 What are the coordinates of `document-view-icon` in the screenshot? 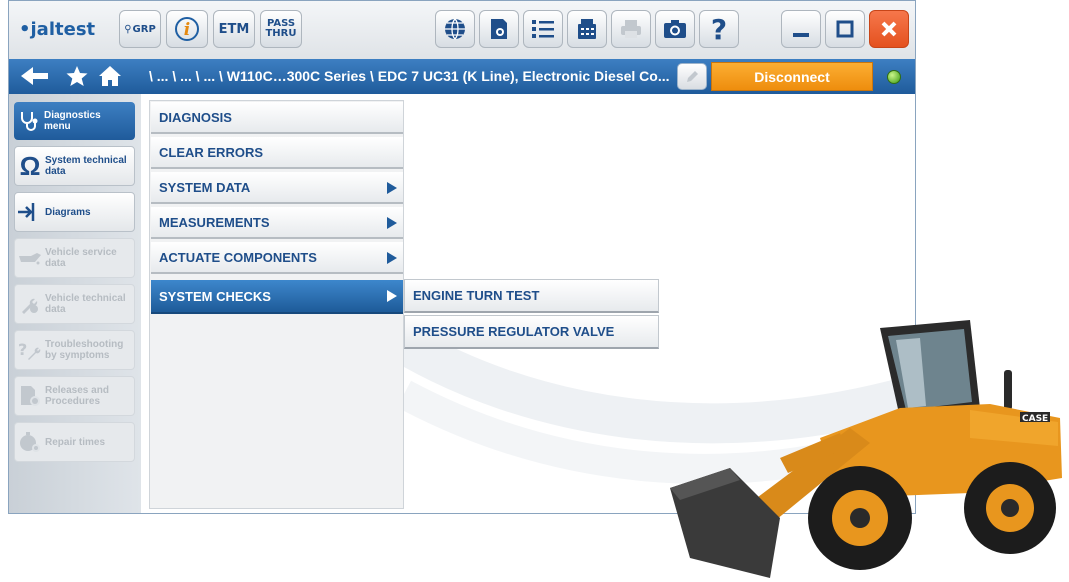 It's located at (499, 29).